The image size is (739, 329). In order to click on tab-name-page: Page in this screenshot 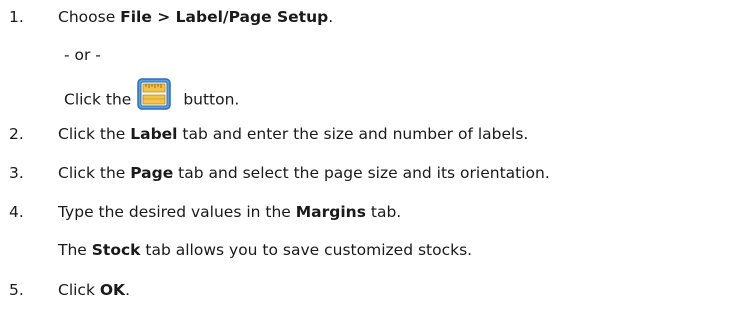, I will do `click(152, 173)`.